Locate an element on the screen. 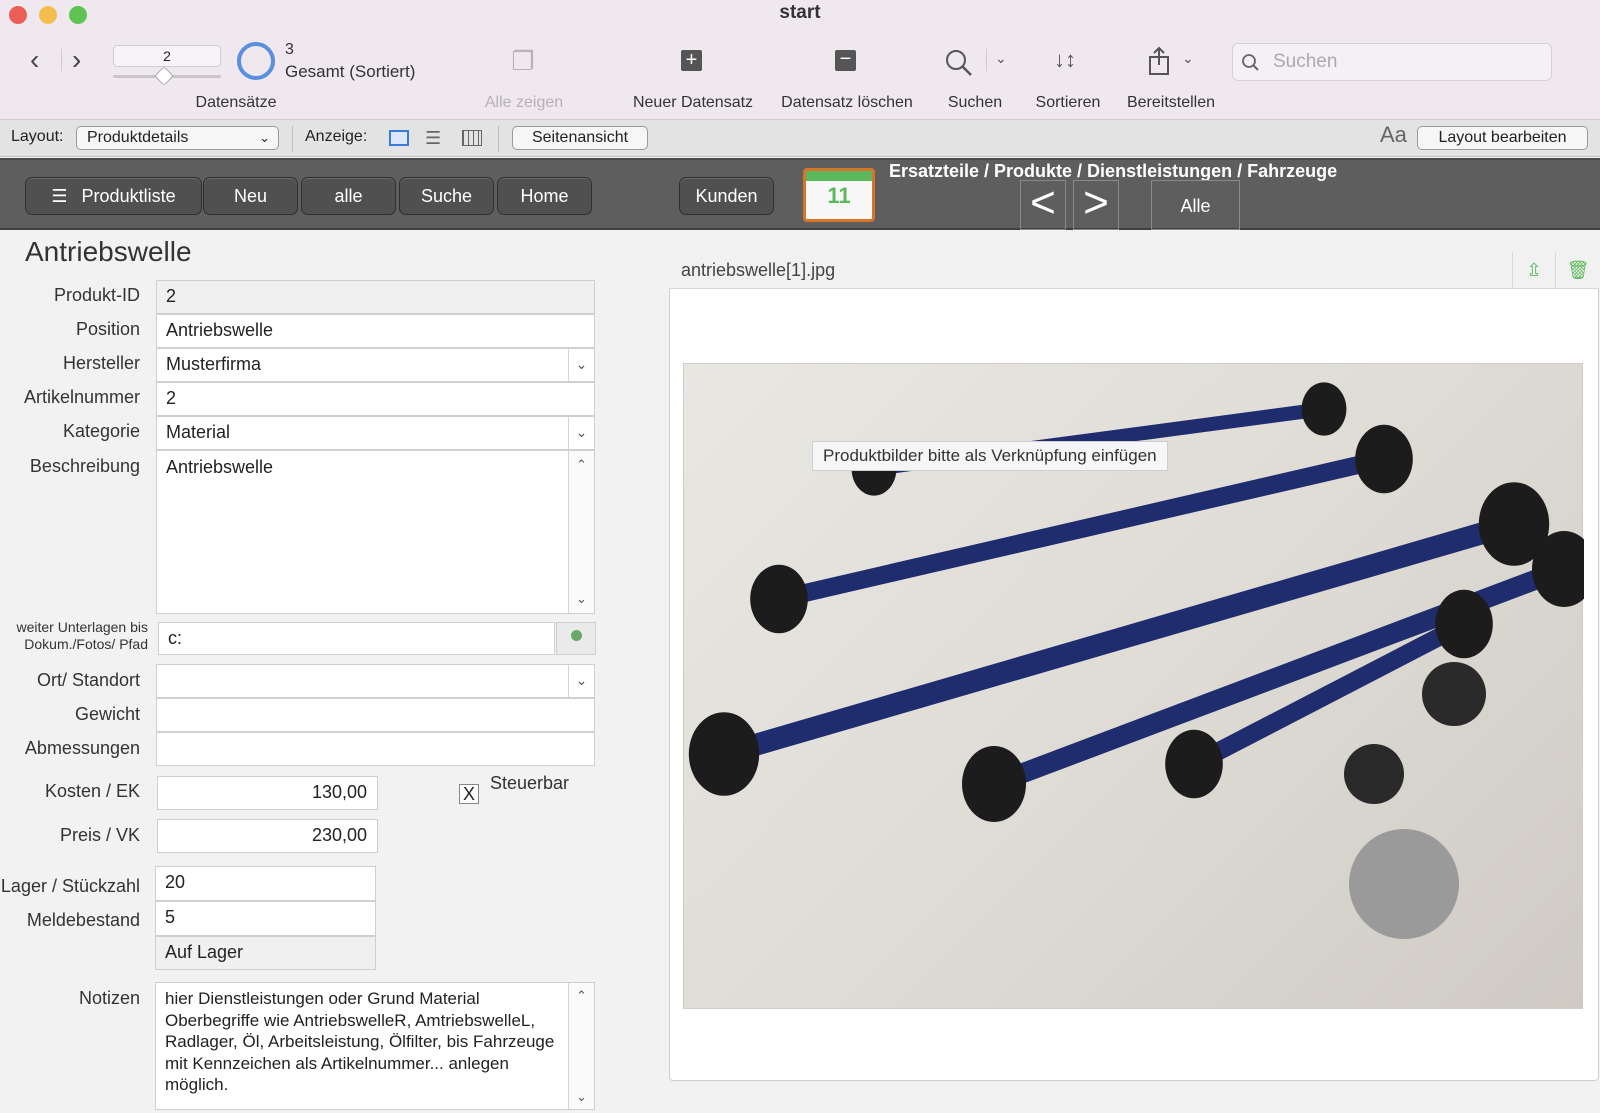  meldebestand-field: 5 is located at coordinates (265, 918).